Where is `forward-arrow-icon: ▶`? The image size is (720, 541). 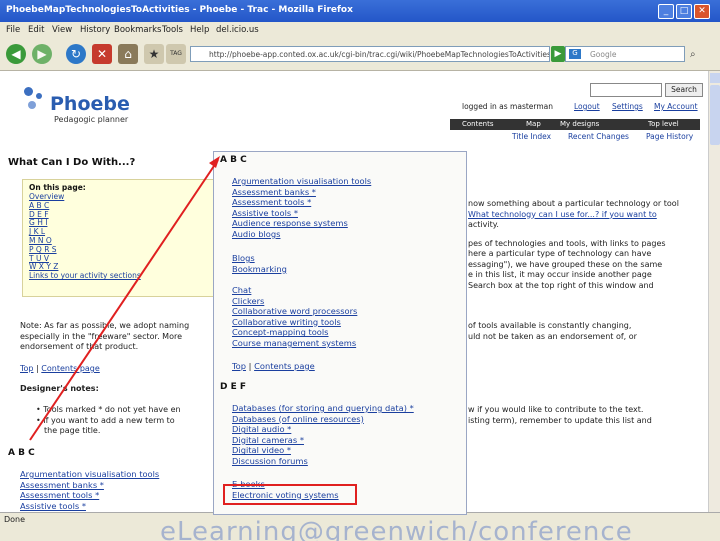 forward-arrow-icon: ▶ is located at coordinates (42, 54).